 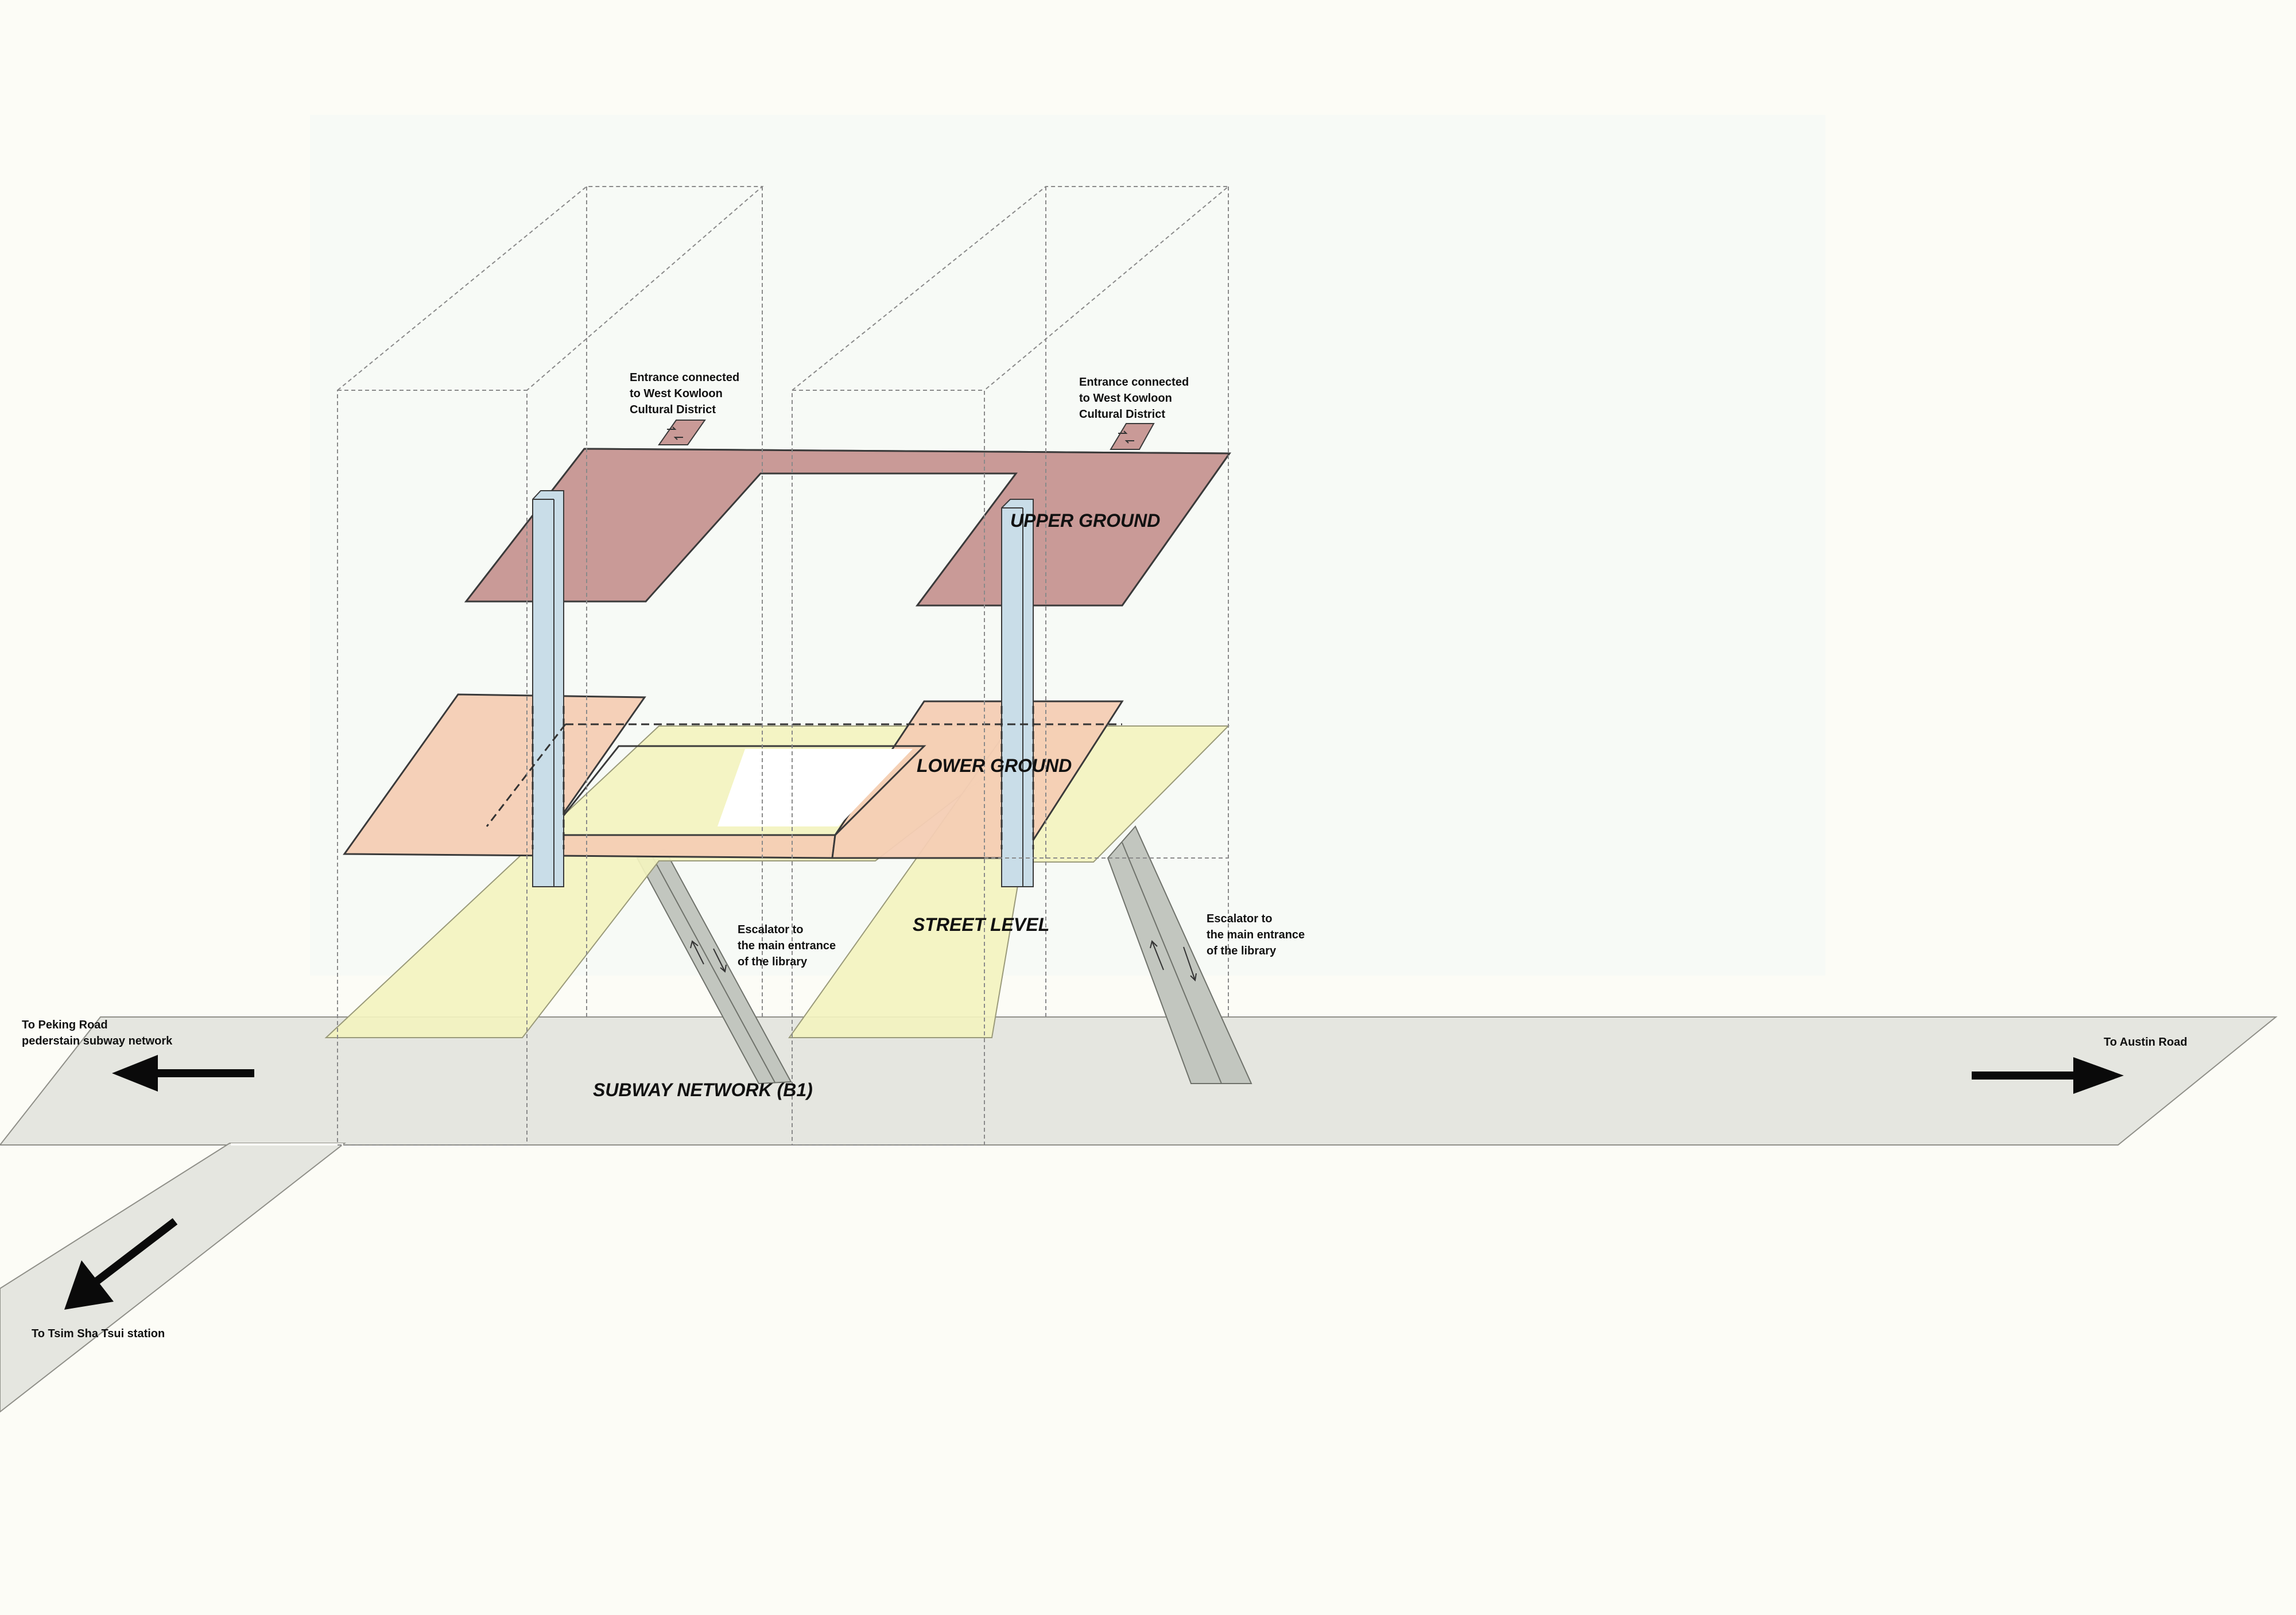 What do you see at coordinates (98, 1333) in the screenshot?
I see `tsim-sha-tsui-note: To Tsim Sha Tsui station` at bounding box center [98, 1333].